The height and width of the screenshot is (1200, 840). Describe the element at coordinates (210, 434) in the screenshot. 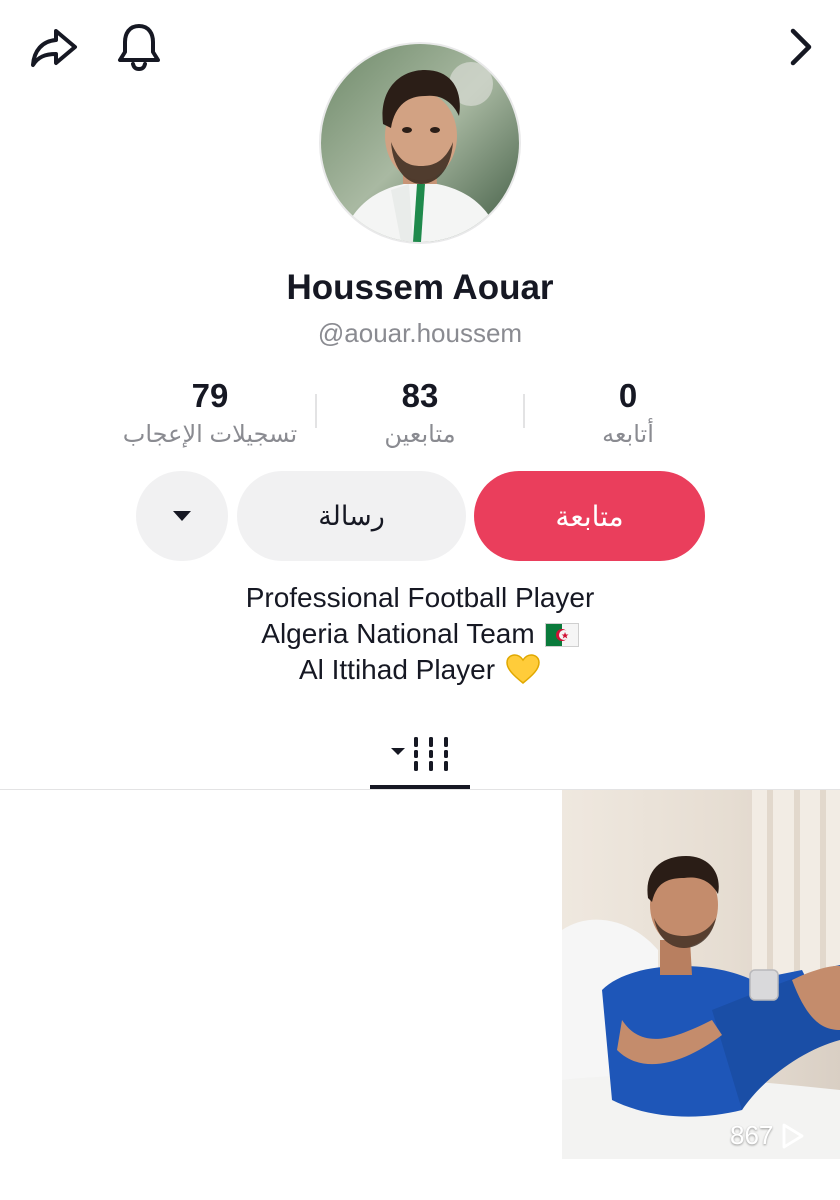

I see `likes-label: تسجيلات الإعجاب` at that location.